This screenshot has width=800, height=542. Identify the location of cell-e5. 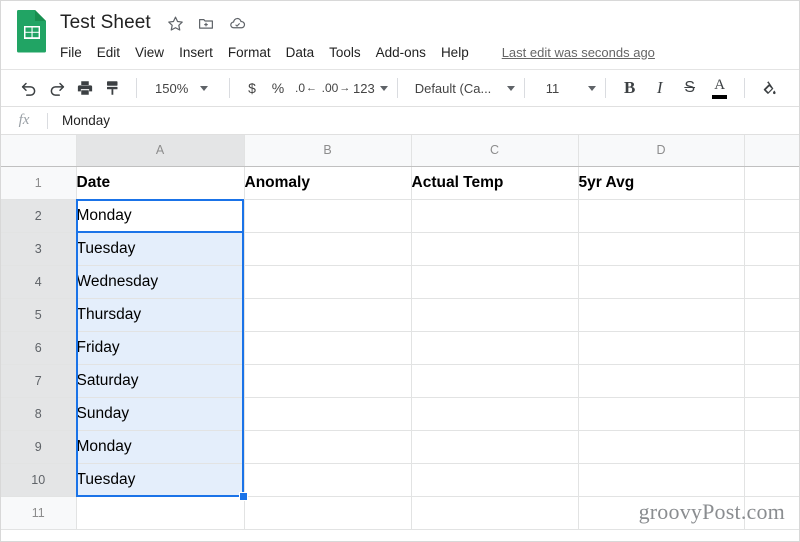
(771, 315).